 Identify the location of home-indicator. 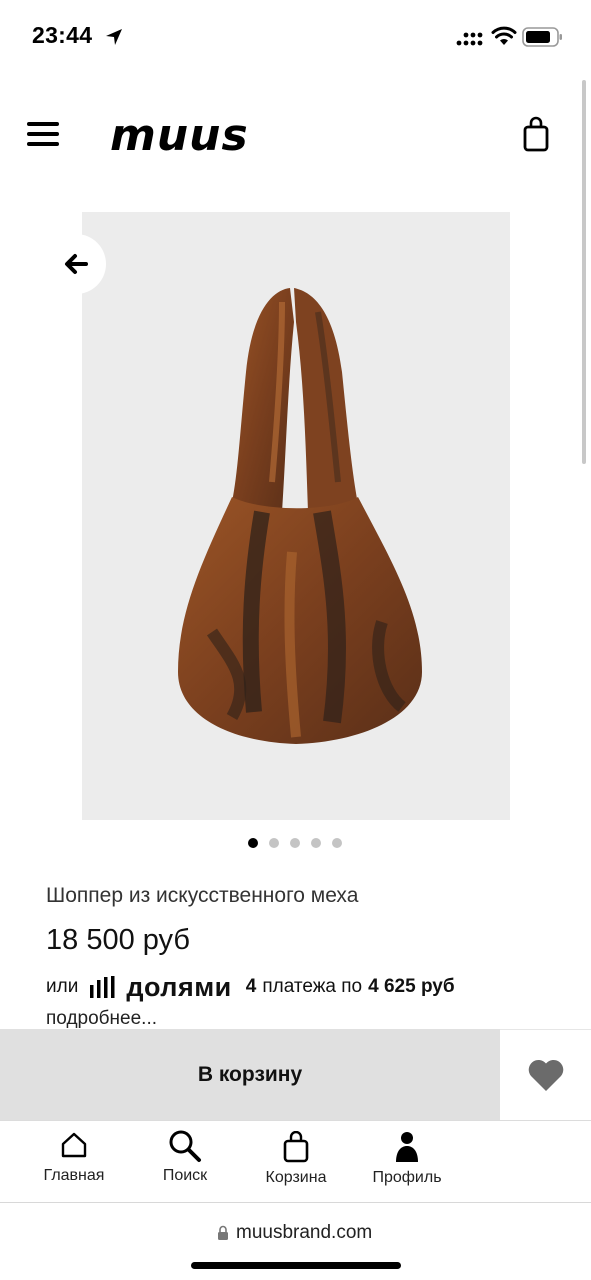
(296, 1265).